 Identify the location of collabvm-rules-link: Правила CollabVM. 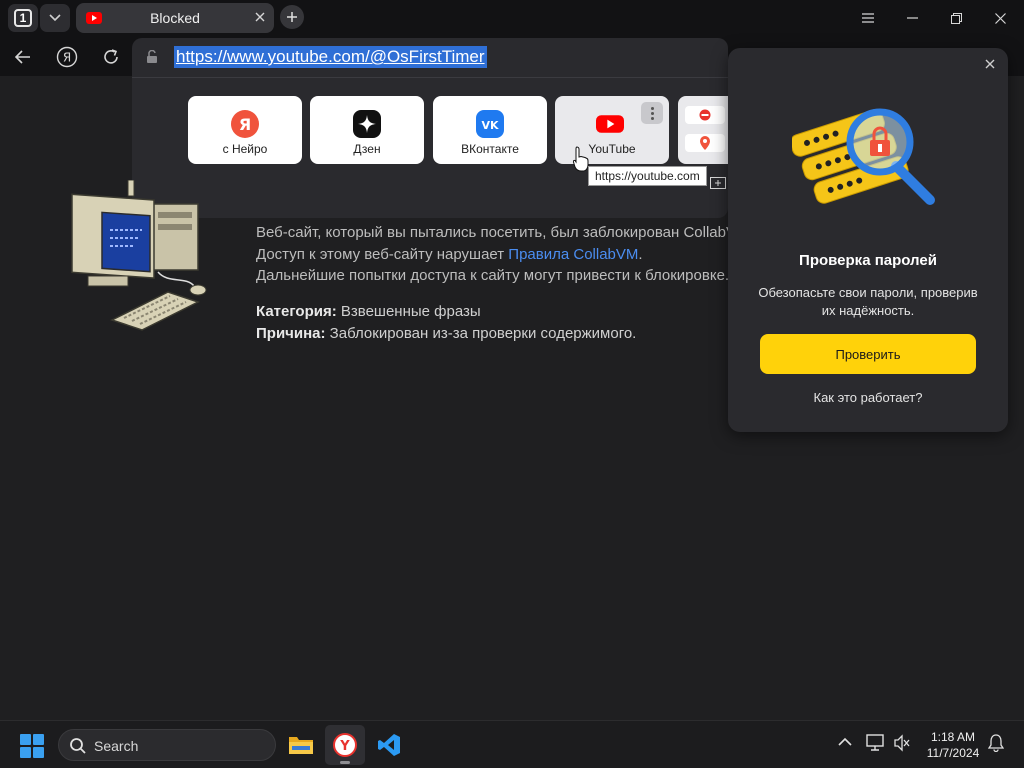
(573, 254).